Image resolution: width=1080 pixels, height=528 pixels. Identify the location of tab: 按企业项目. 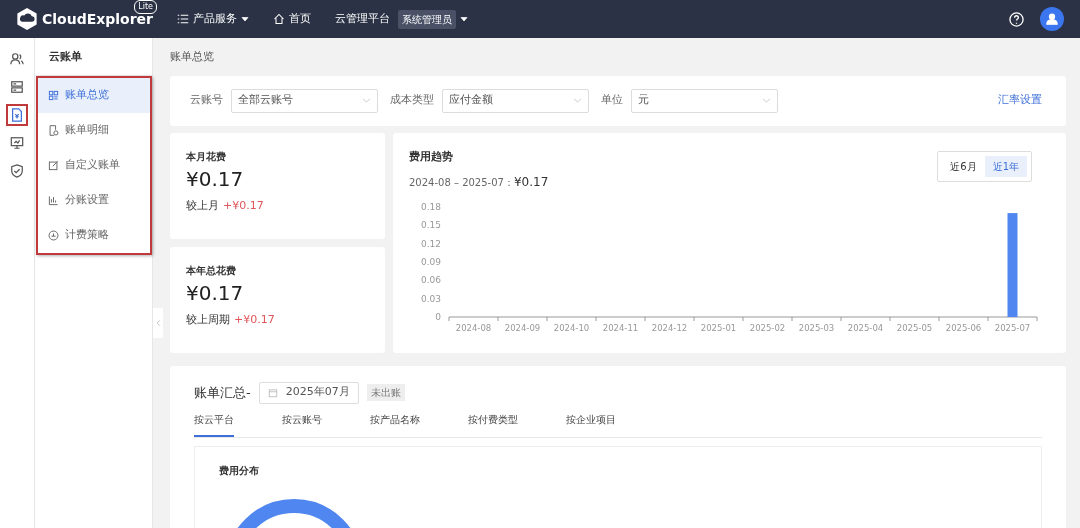
(591, 424).